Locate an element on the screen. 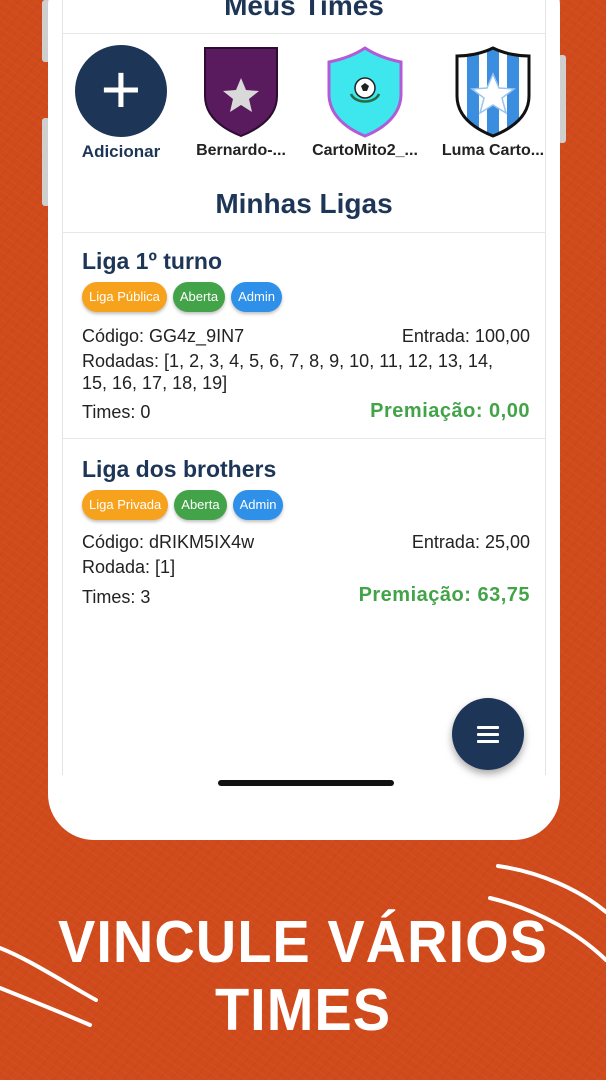  add-team-button: + Adicionar is located at coordinates (121, 103).